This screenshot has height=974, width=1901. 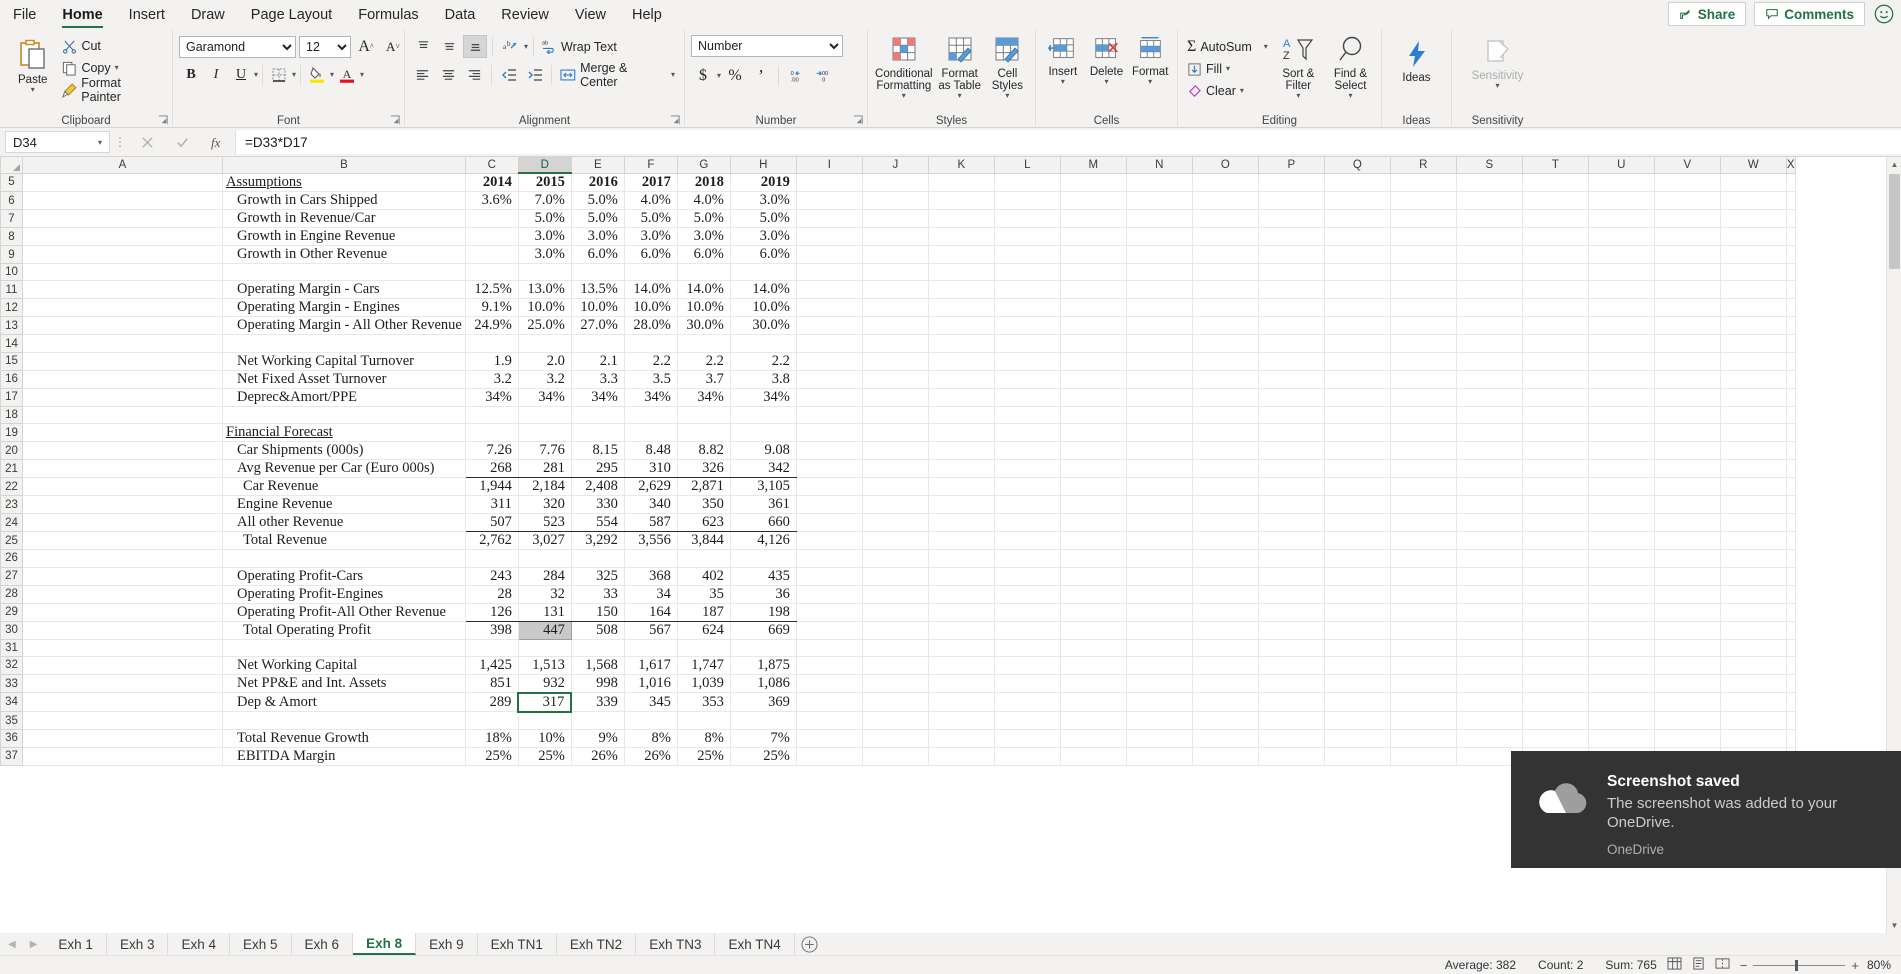 What do you see at coordinates (829, 630) in the screenshot?
I see `cell-I30` at bounding box center [829, 630].